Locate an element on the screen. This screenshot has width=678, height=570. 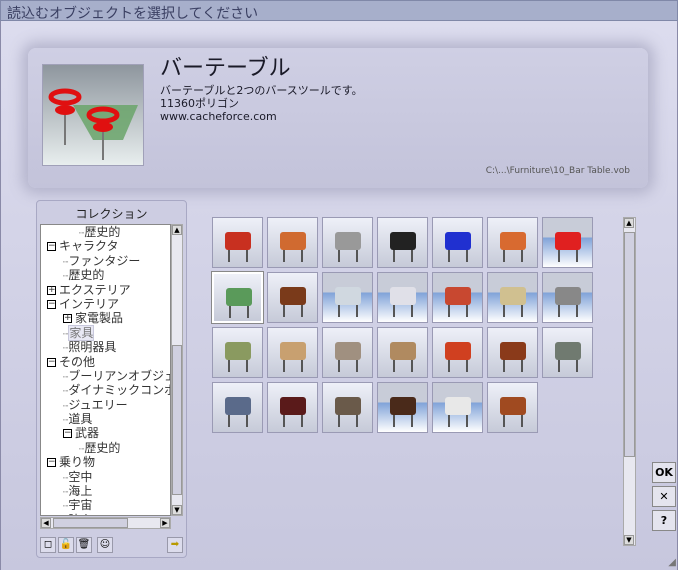
scroll-left-icon: ◀ is located at coordinates (46, 523).